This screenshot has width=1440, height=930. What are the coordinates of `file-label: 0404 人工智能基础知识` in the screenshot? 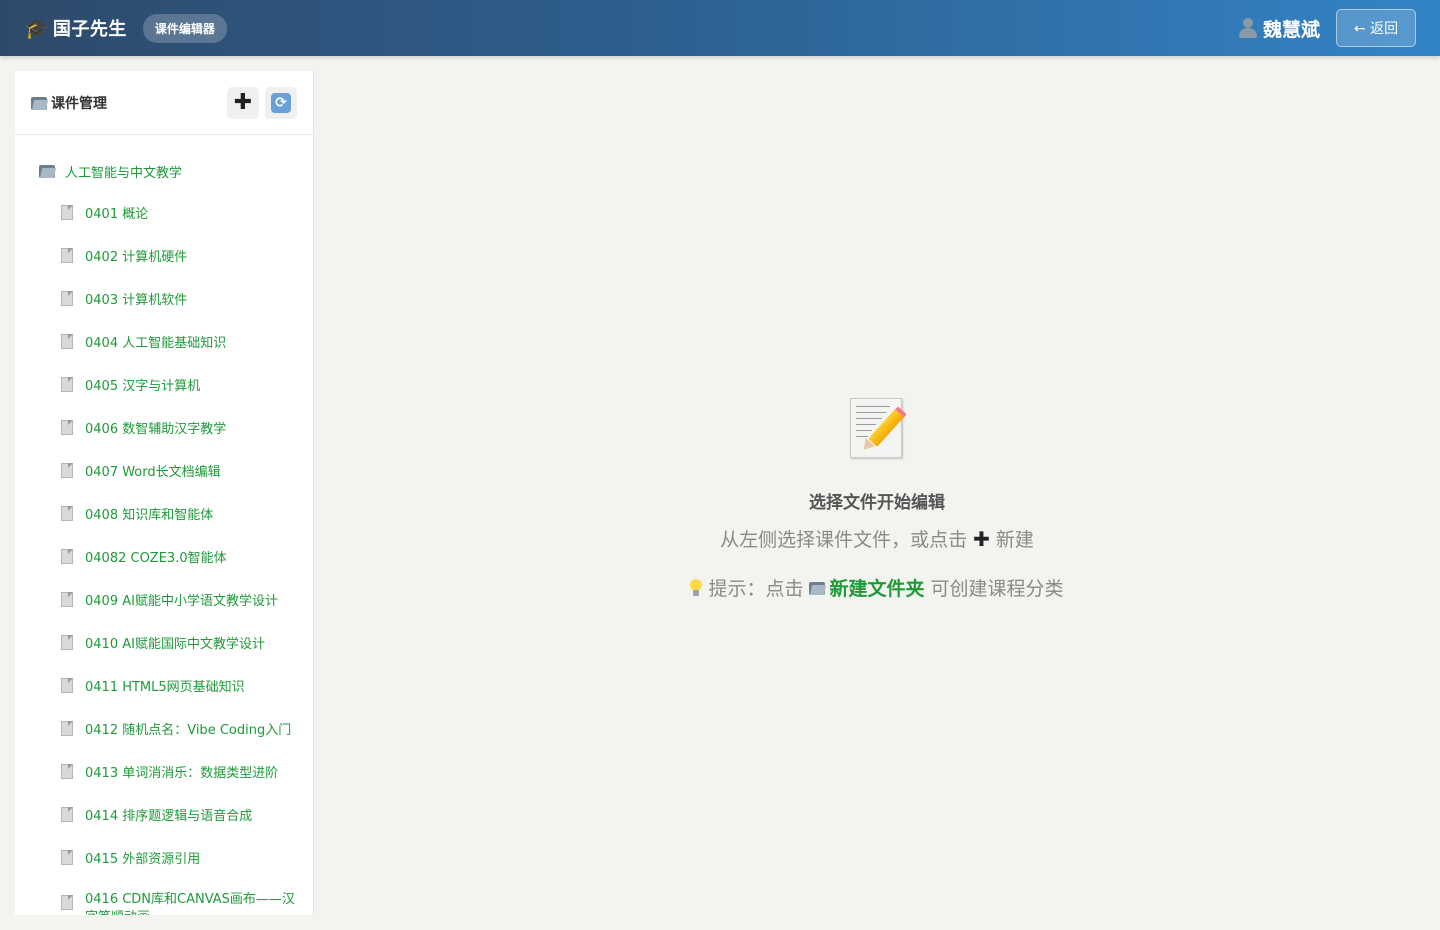 It's located at (156, 343).